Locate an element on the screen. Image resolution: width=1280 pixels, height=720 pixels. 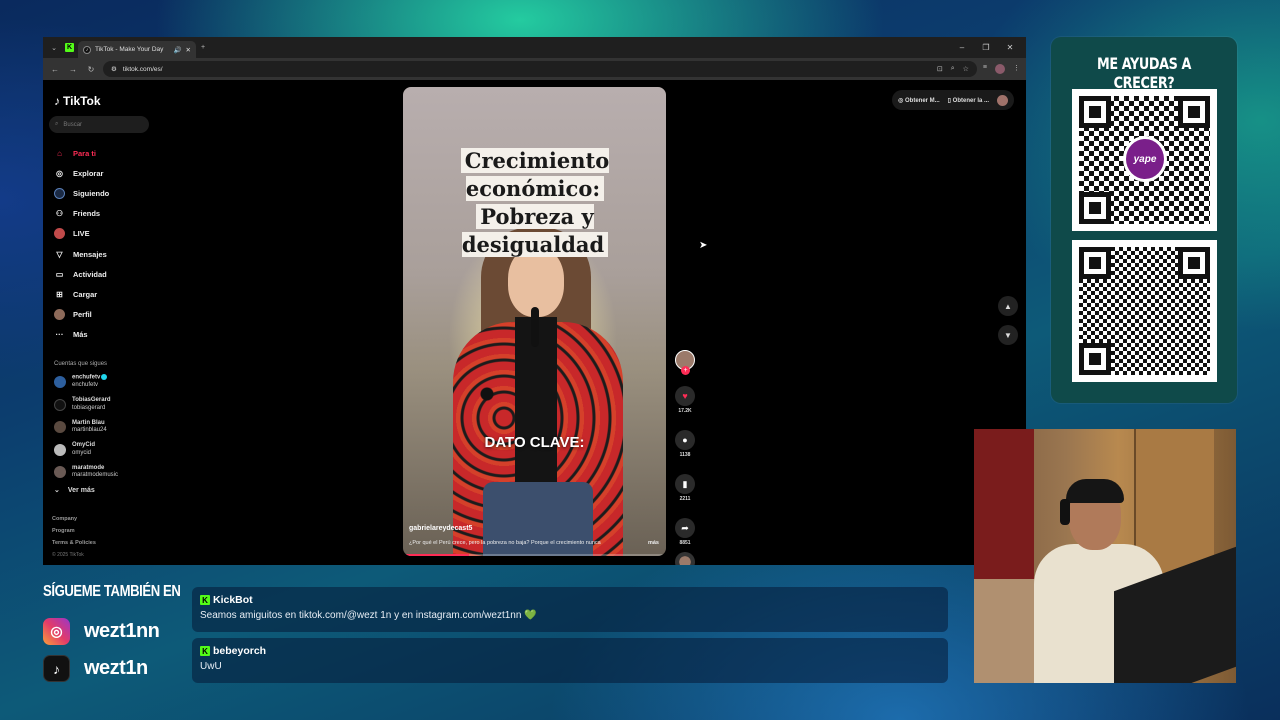
media-icon: ≡ is located at coordinates (985, 69).